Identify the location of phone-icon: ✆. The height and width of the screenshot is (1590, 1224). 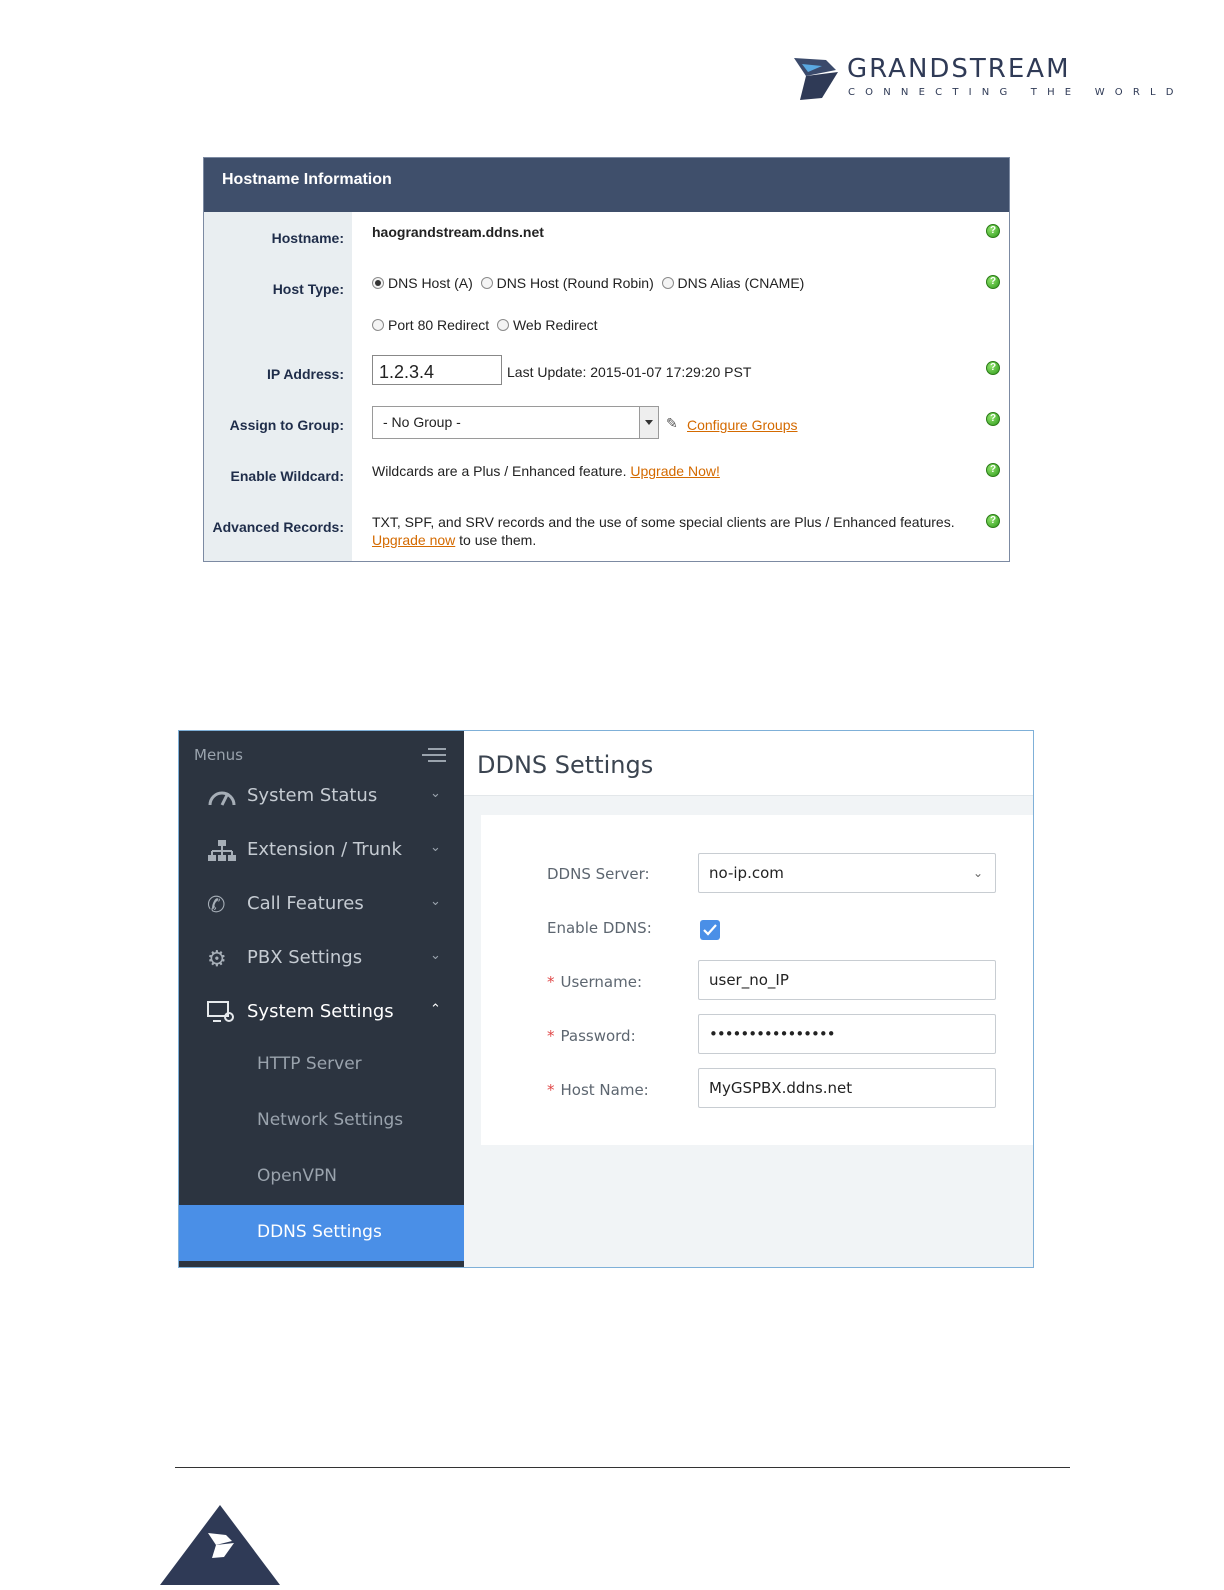
(216, 904).